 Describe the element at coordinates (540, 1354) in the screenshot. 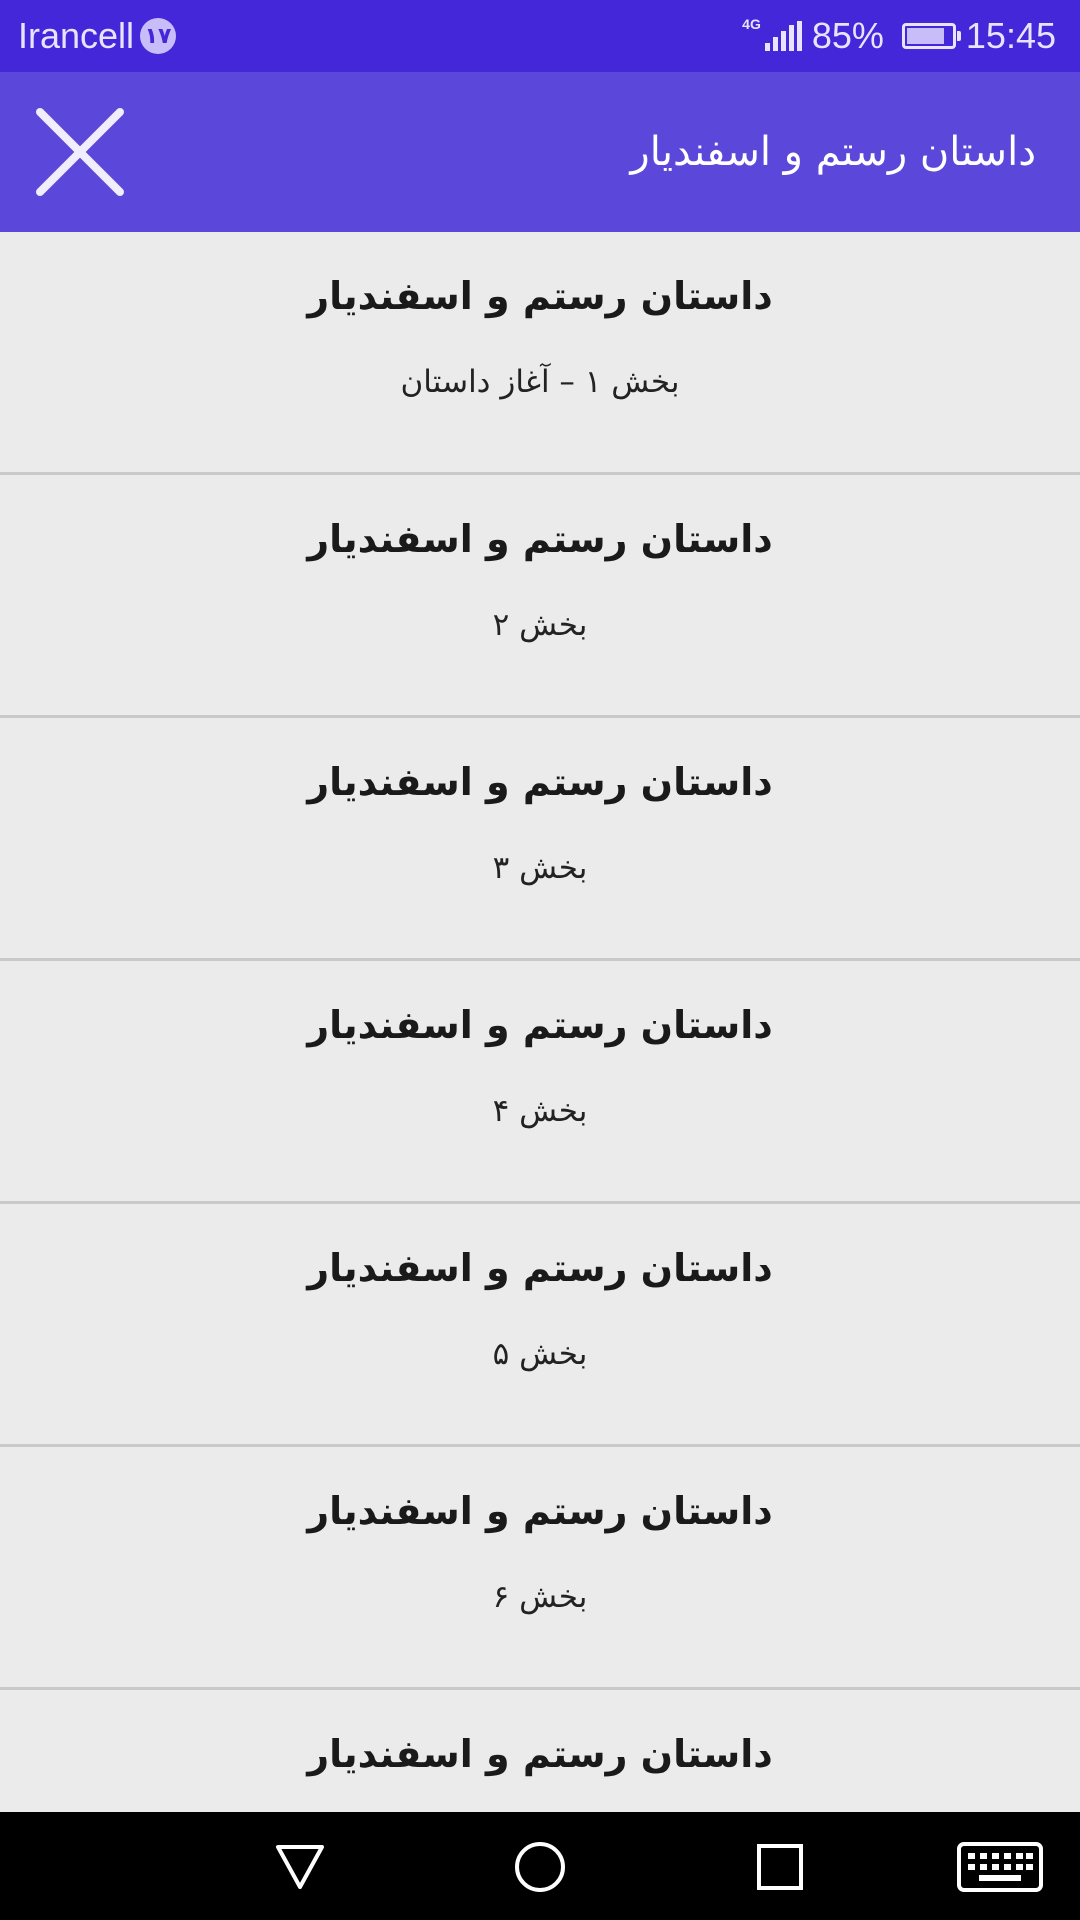

I see `item-subtitle: بخش ۵` at that location.